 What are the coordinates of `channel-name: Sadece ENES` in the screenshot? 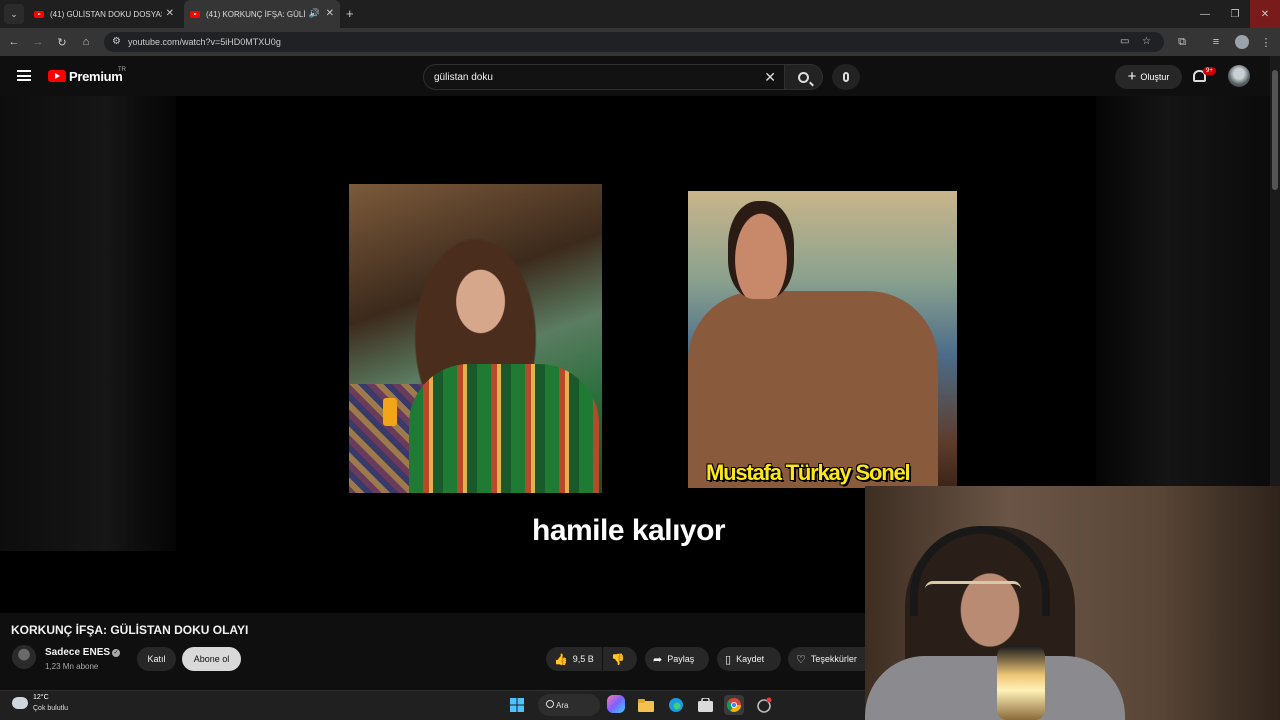 It's located at (77, 652).